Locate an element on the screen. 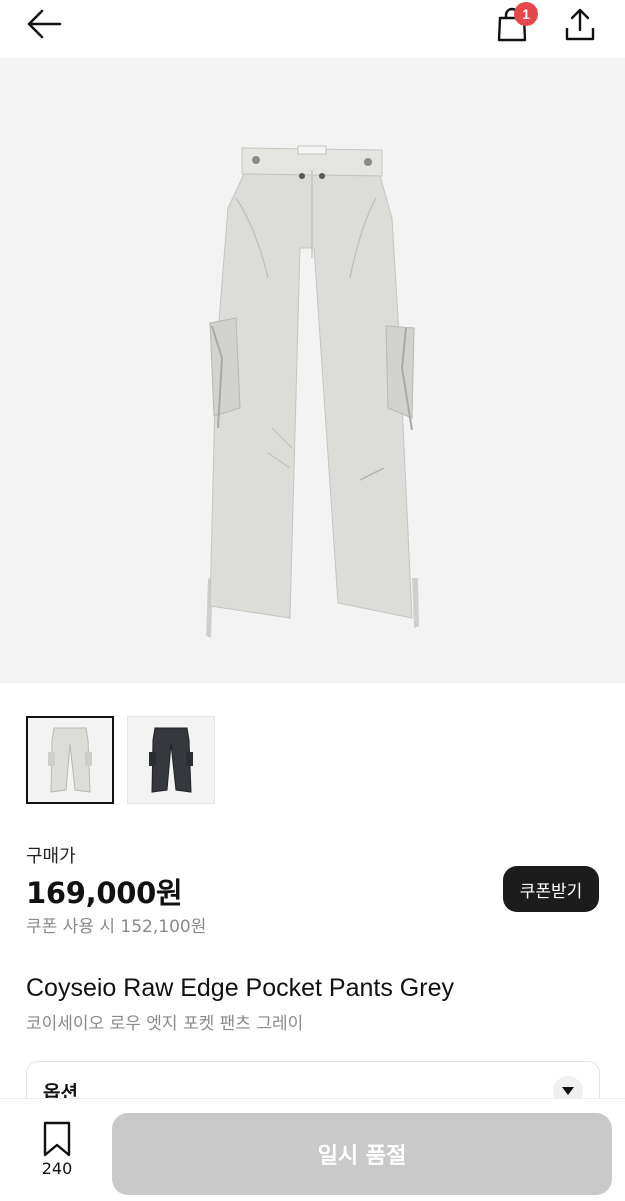 This screenshot has width=625, height=1201. bottom-action-bar: 240 일시 품절 is located at coordinates (312, 1149).